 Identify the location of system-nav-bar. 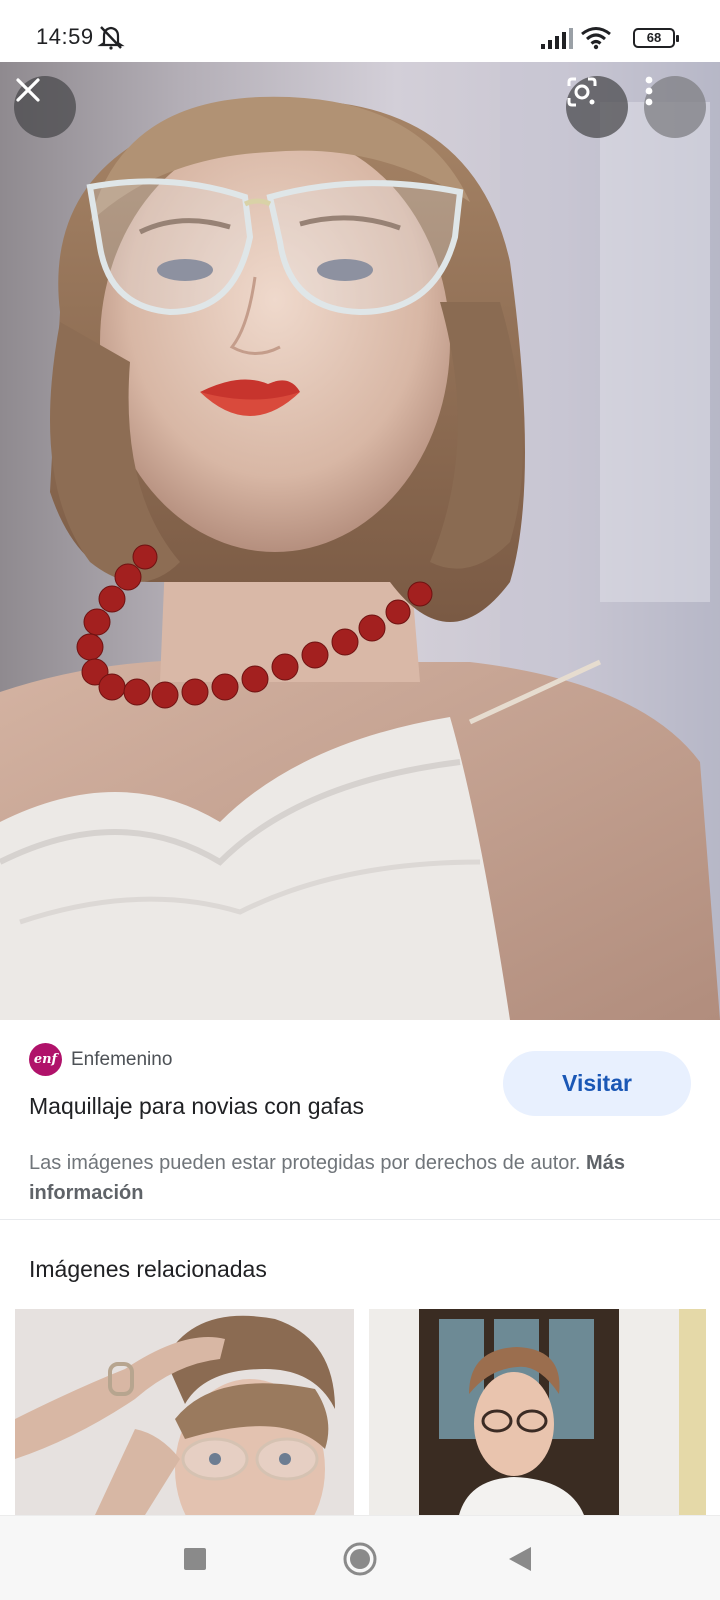
(360, 1557).